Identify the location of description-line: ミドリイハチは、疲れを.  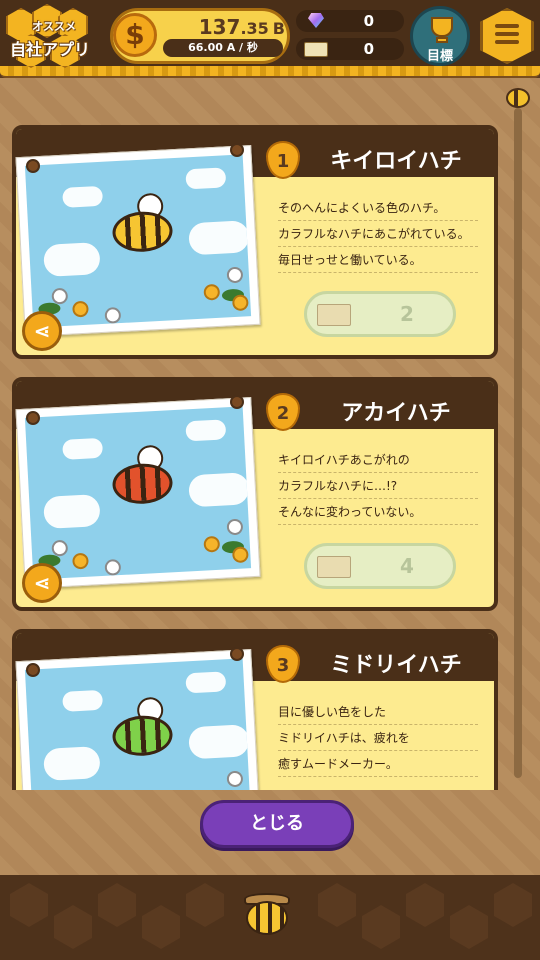
(378, 738).